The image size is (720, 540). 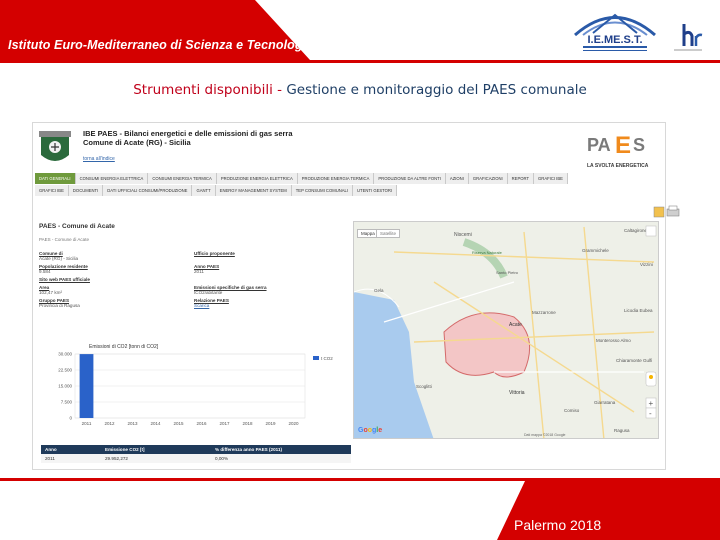 What do you see at coordinates (613, 340) in the screenshot?
I see `svg-text: Monterosso Almo` at bounding box center [613, 340].